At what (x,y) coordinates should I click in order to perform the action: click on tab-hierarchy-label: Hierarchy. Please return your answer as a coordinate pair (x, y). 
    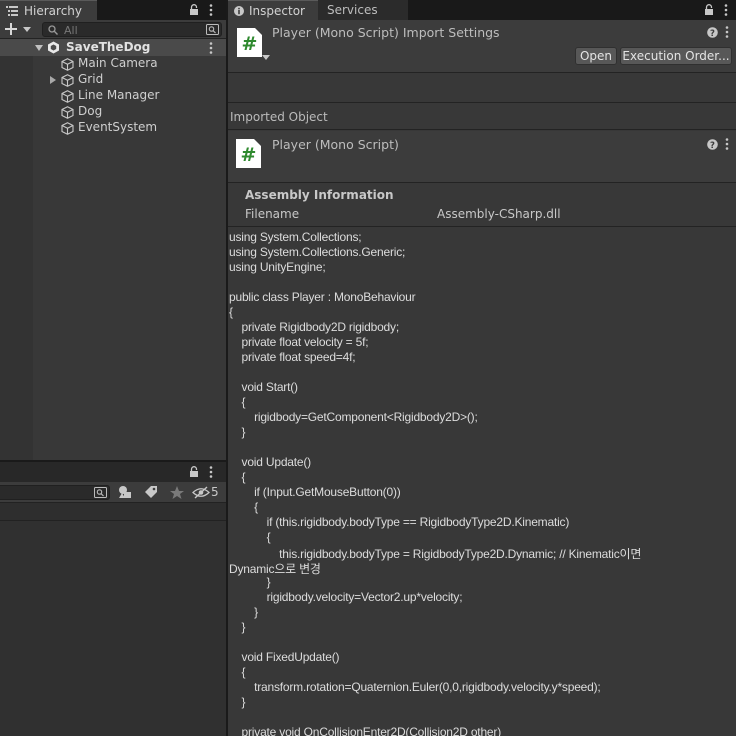
    Looking at the image, I should click on (53, 11).